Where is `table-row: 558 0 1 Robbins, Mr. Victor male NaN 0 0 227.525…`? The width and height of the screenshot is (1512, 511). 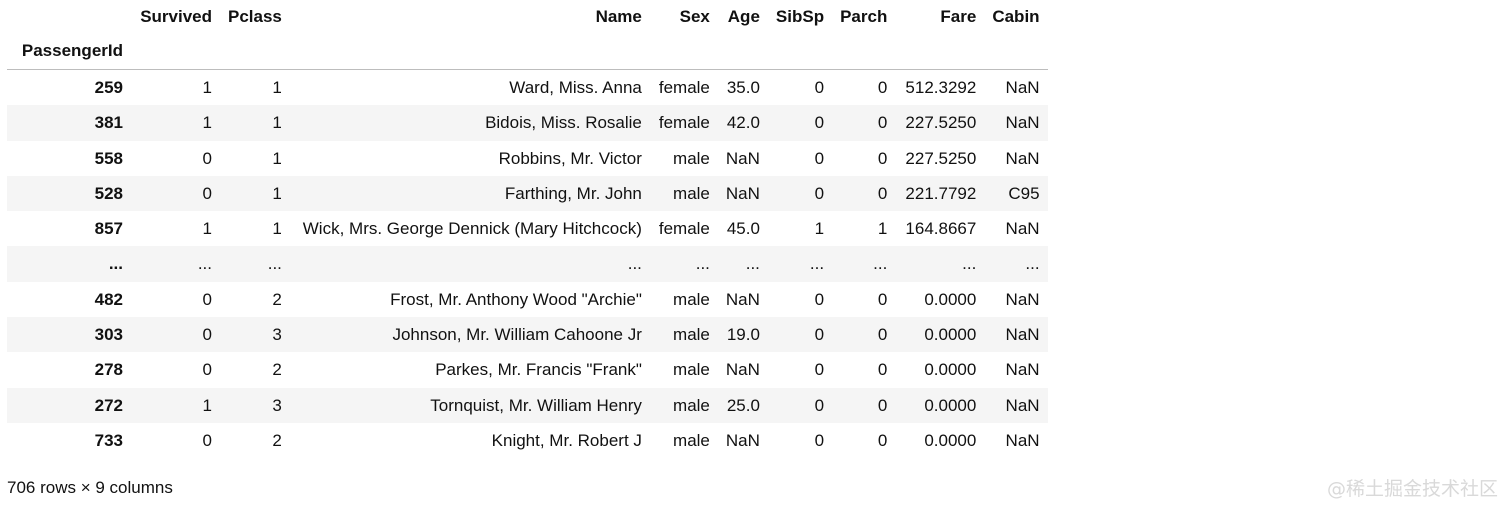 table-row: 558 0 1 Robbins, Mr. Victor male NaN 0 0 227.525… is located at coordinates (527, 158).